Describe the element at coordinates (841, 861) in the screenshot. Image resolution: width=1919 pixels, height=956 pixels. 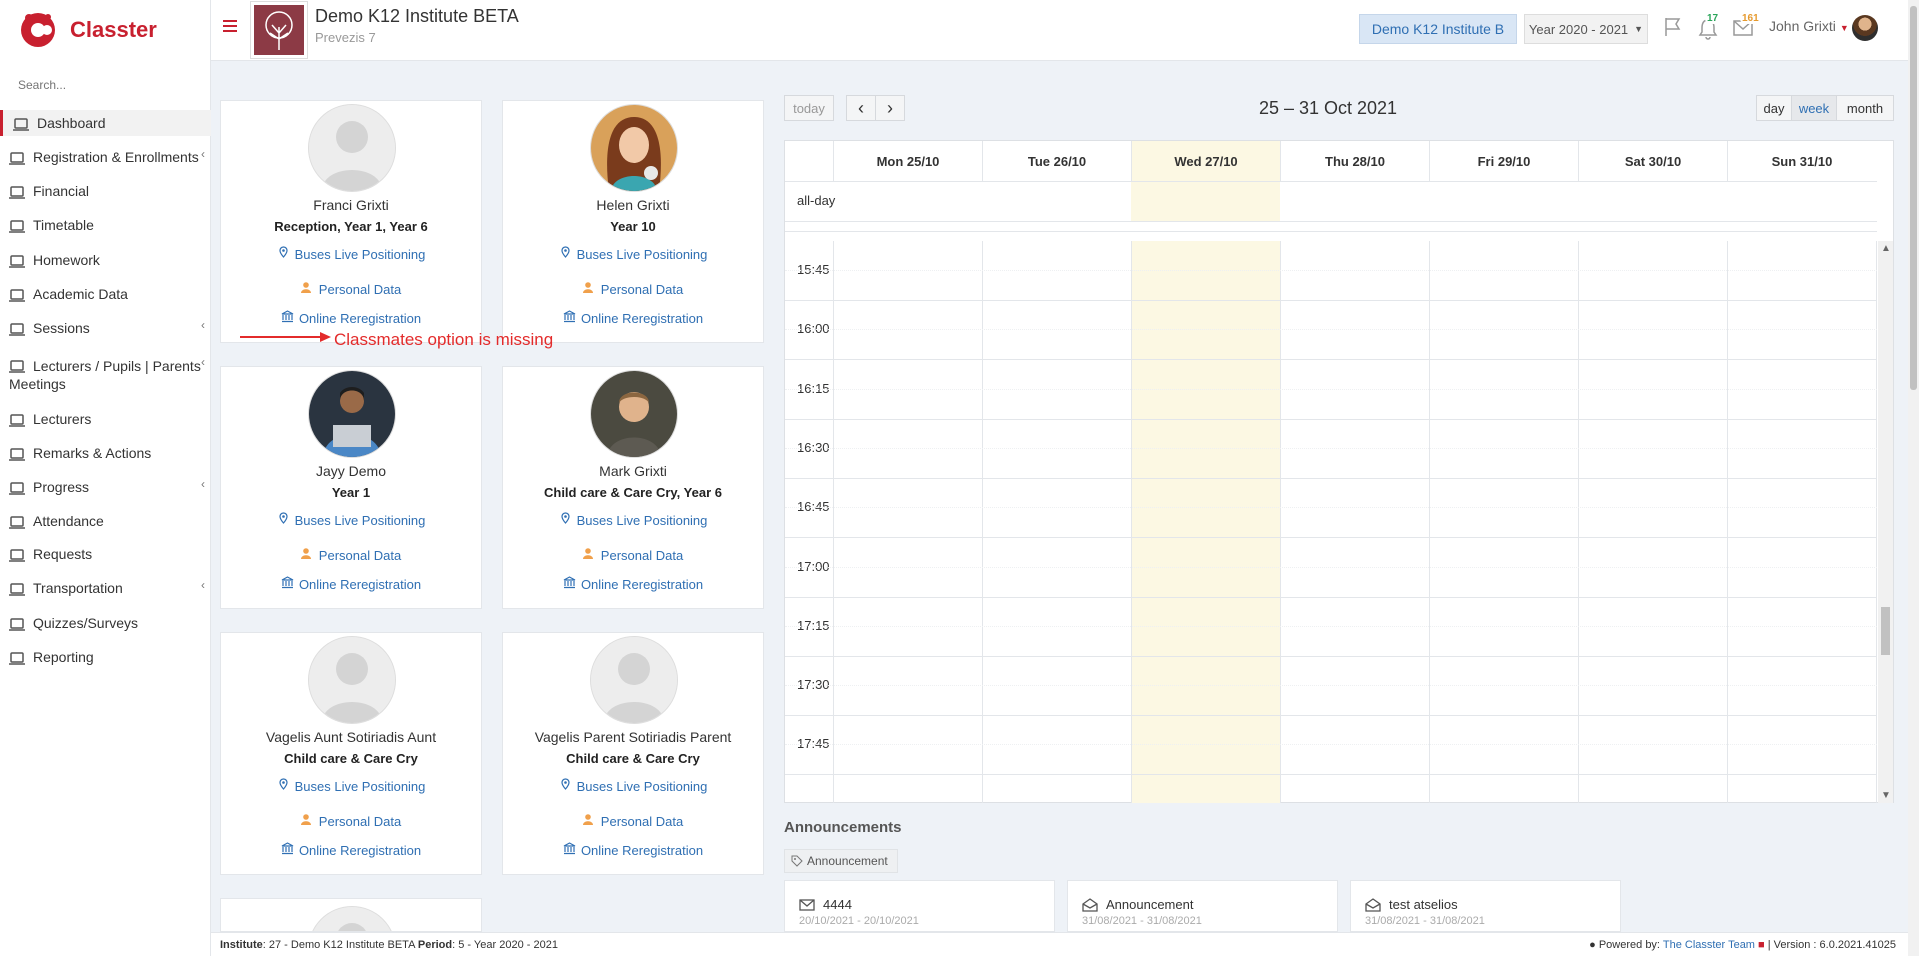
I see `announcement-tag: Announcement` at that location.